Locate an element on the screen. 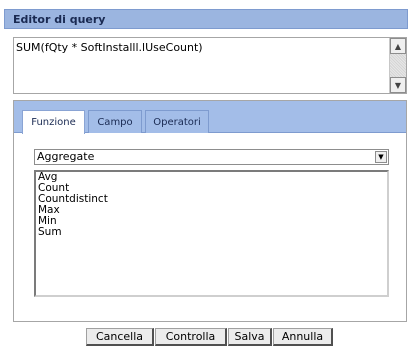 The width and height of the screenshot is (414, 346). action-buttons: Cancella Controlla Salva Annulla is located at coordinates (209, 337).